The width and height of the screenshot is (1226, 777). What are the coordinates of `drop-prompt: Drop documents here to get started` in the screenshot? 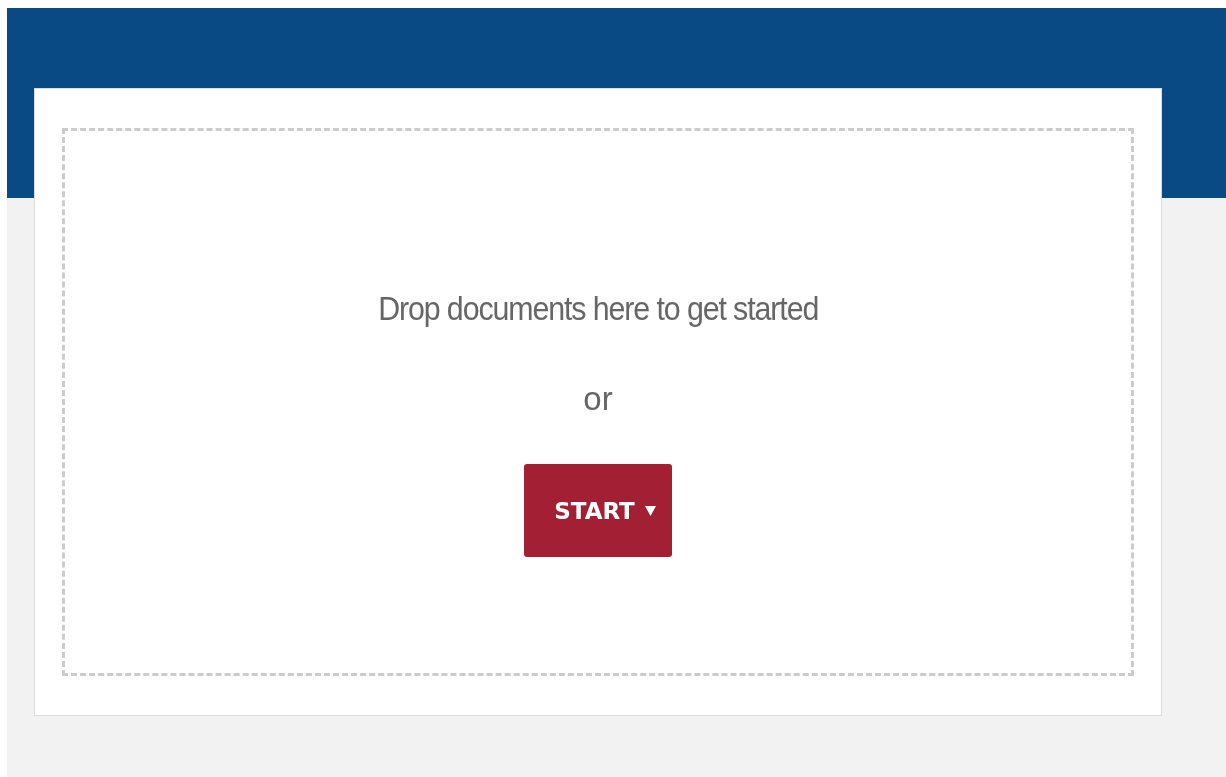 It's located at (597, 309).